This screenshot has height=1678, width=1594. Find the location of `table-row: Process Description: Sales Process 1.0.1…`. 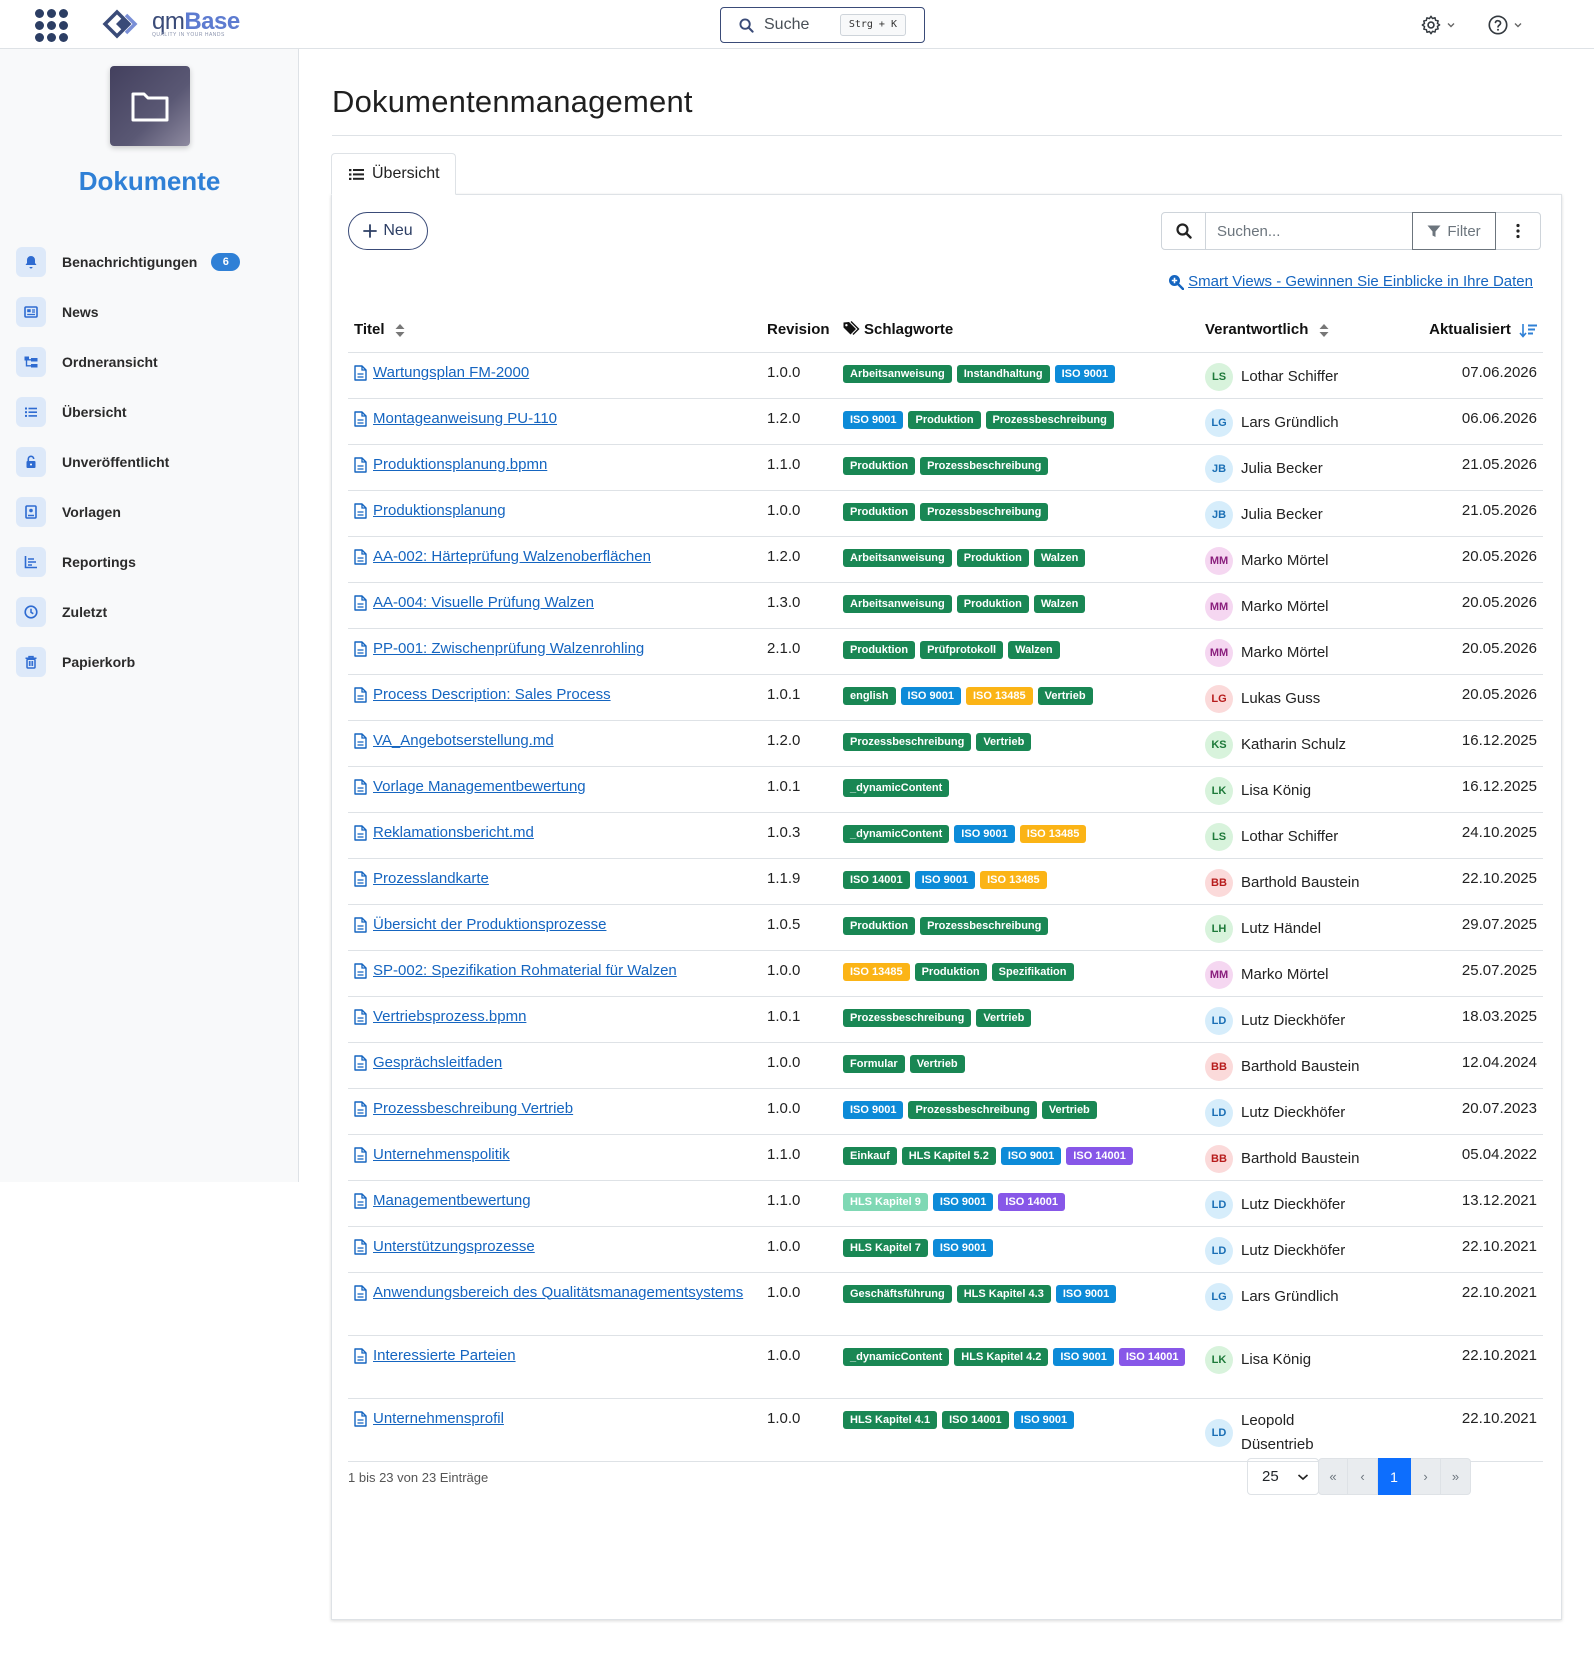

table-row: Process Description: Sales Process 1.0.1… is located at coordinates (945, 697).